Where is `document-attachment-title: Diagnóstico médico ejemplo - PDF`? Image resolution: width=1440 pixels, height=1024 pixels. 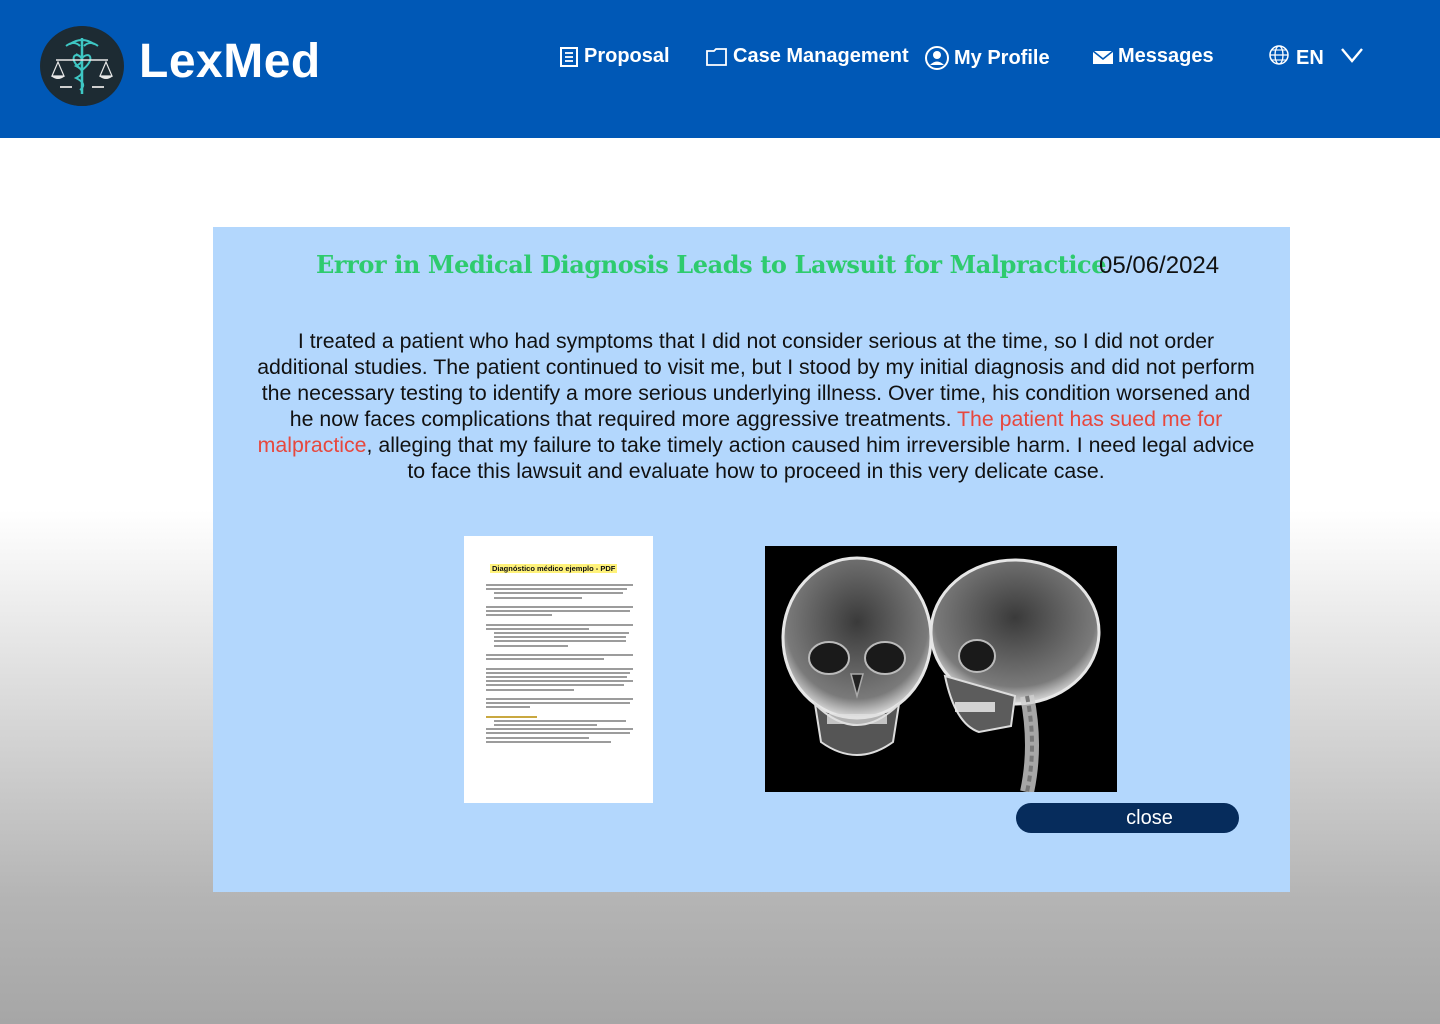
document-attachment-title: Diagnóstico médico ejemplo - PDF is located at coordinates (554, 568).